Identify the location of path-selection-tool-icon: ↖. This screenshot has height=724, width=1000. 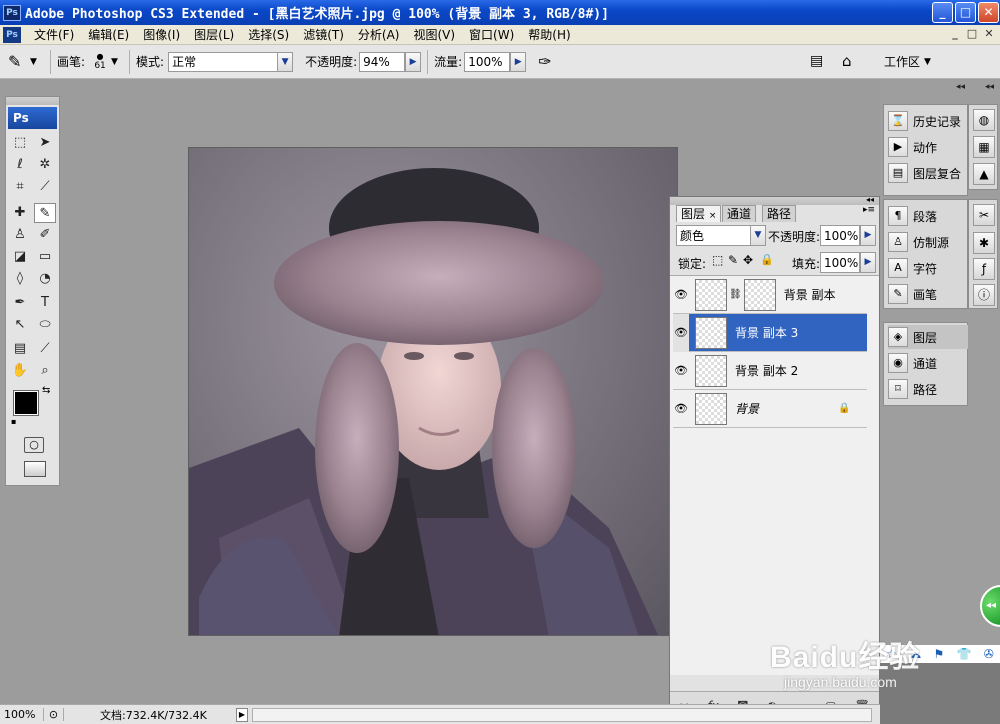
(20, 325).